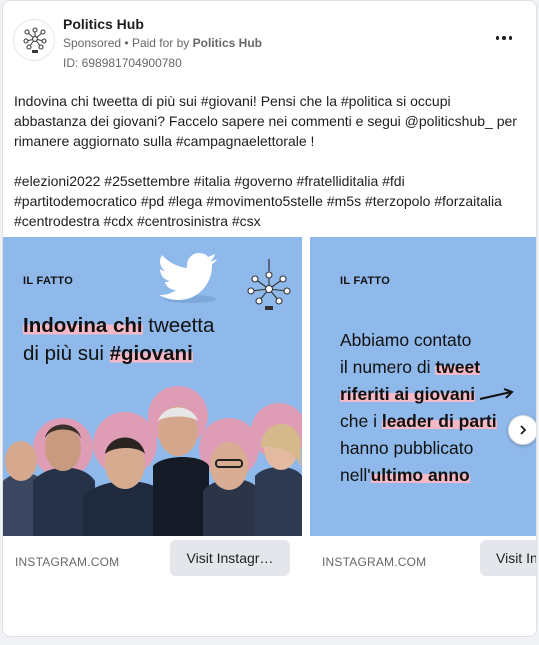 The height and width of the screenshot is (645, 539). What do you see at coordinates (491, 421) in the screenshot?
I see `statement-highlight: ti` at bounding box center [491, 421].